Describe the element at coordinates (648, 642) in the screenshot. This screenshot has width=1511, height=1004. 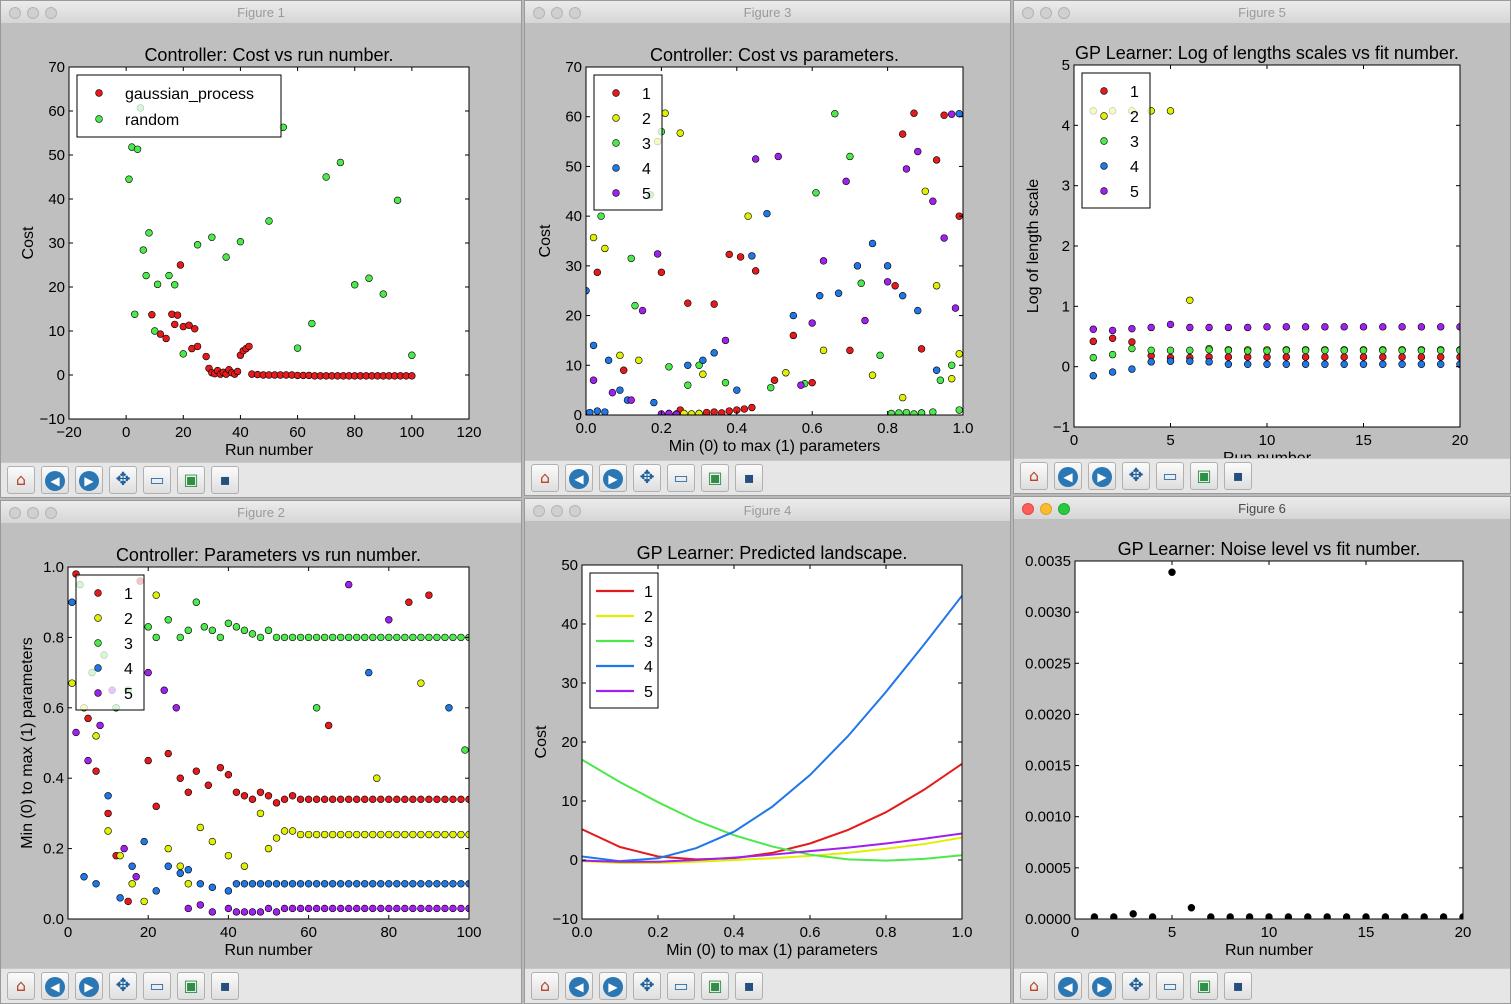
I see `legend-label: 3` at that location.